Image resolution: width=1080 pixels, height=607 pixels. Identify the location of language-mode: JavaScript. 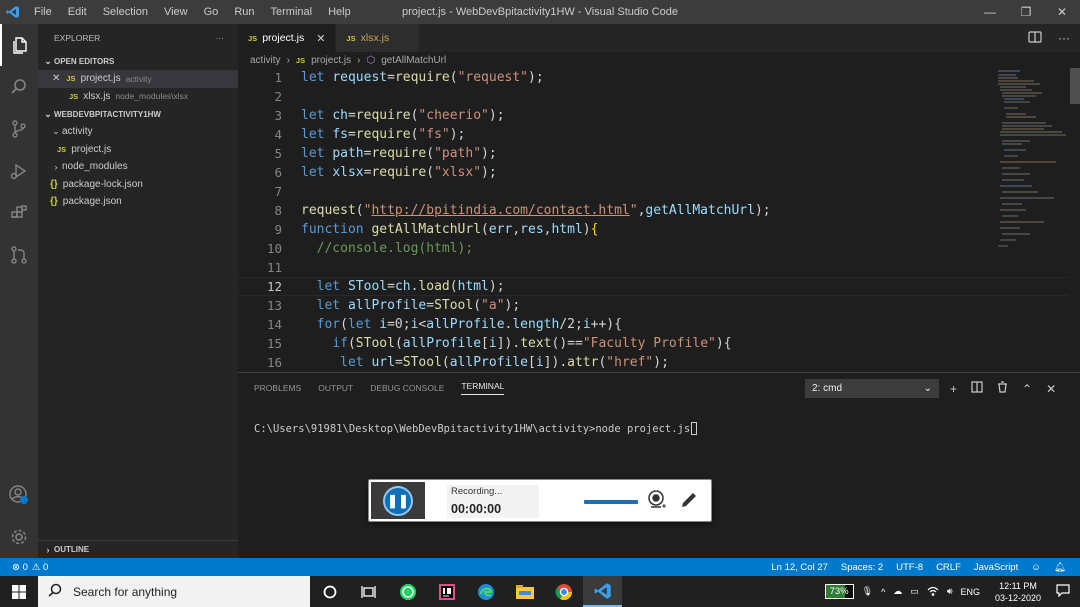
(996, 567).